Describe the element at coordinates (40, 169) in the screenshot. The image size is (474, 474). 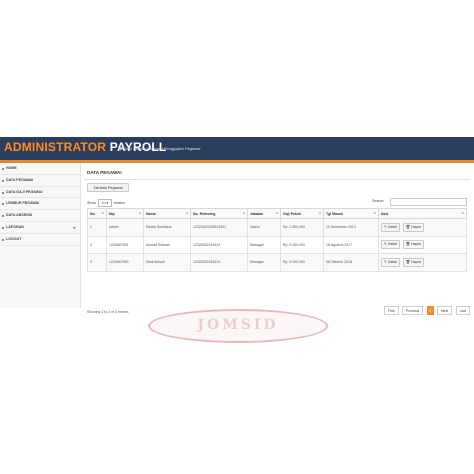
I see `sidebar-item-home: HOME` at that location.